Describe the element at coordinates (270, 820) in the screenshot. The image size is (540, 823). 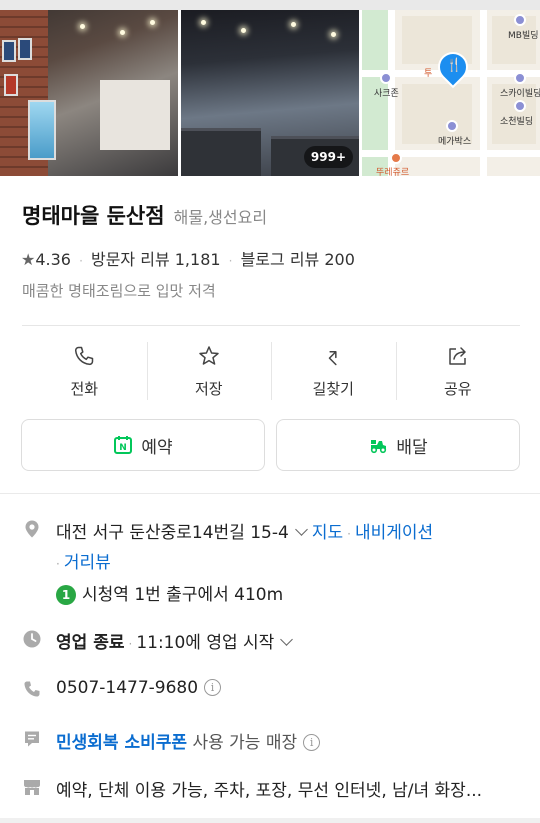
I see `section-divider` at that location.